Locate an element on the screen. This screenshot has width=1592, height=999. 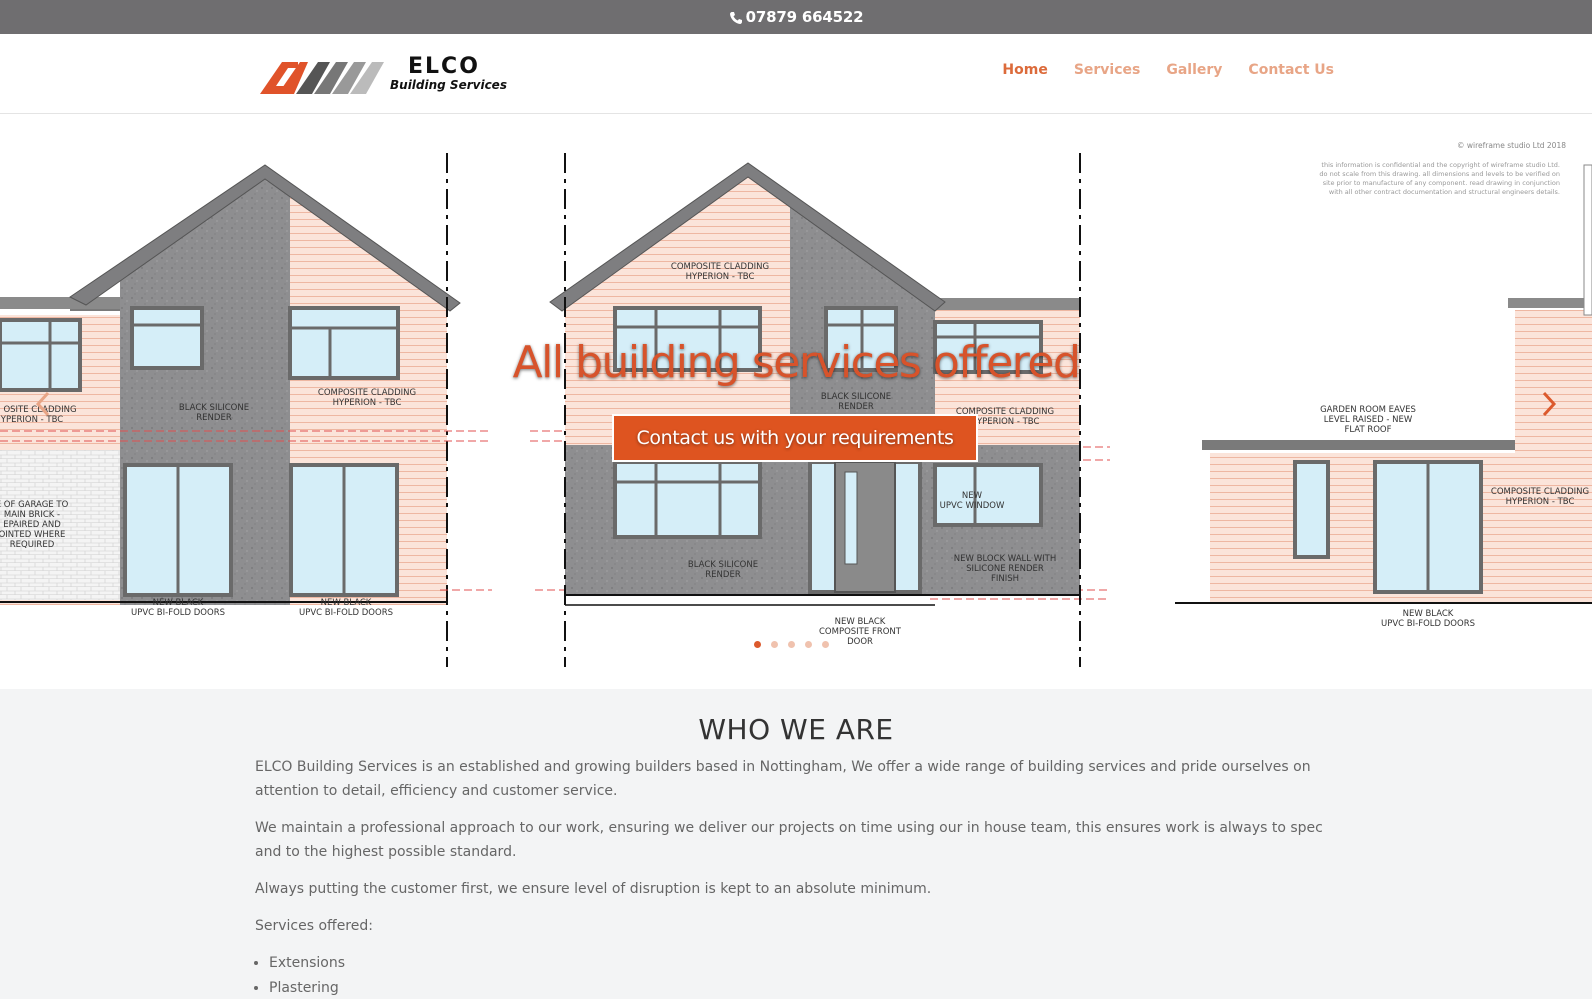
svg-text: FINISH is located at coordinates (1005, 579).